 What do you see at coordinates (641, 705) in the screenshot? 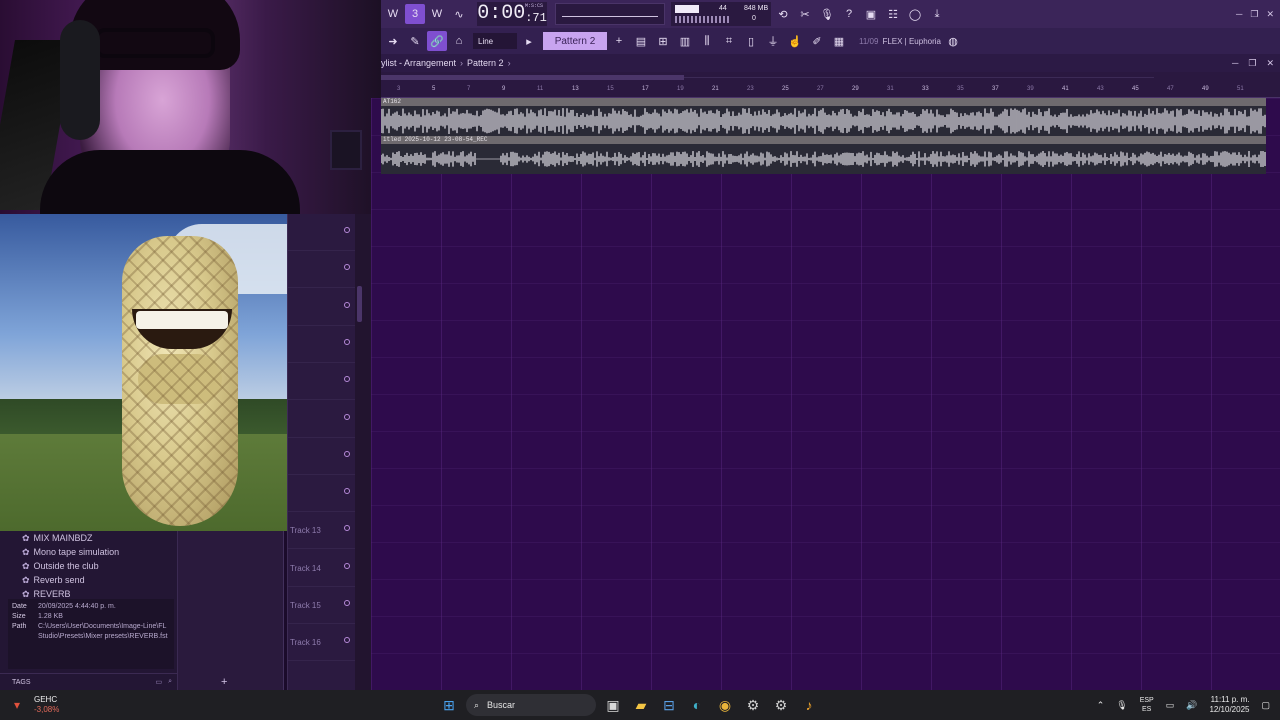
I see `file-explorer-icon: ▰` at bounding box center [641, 705].